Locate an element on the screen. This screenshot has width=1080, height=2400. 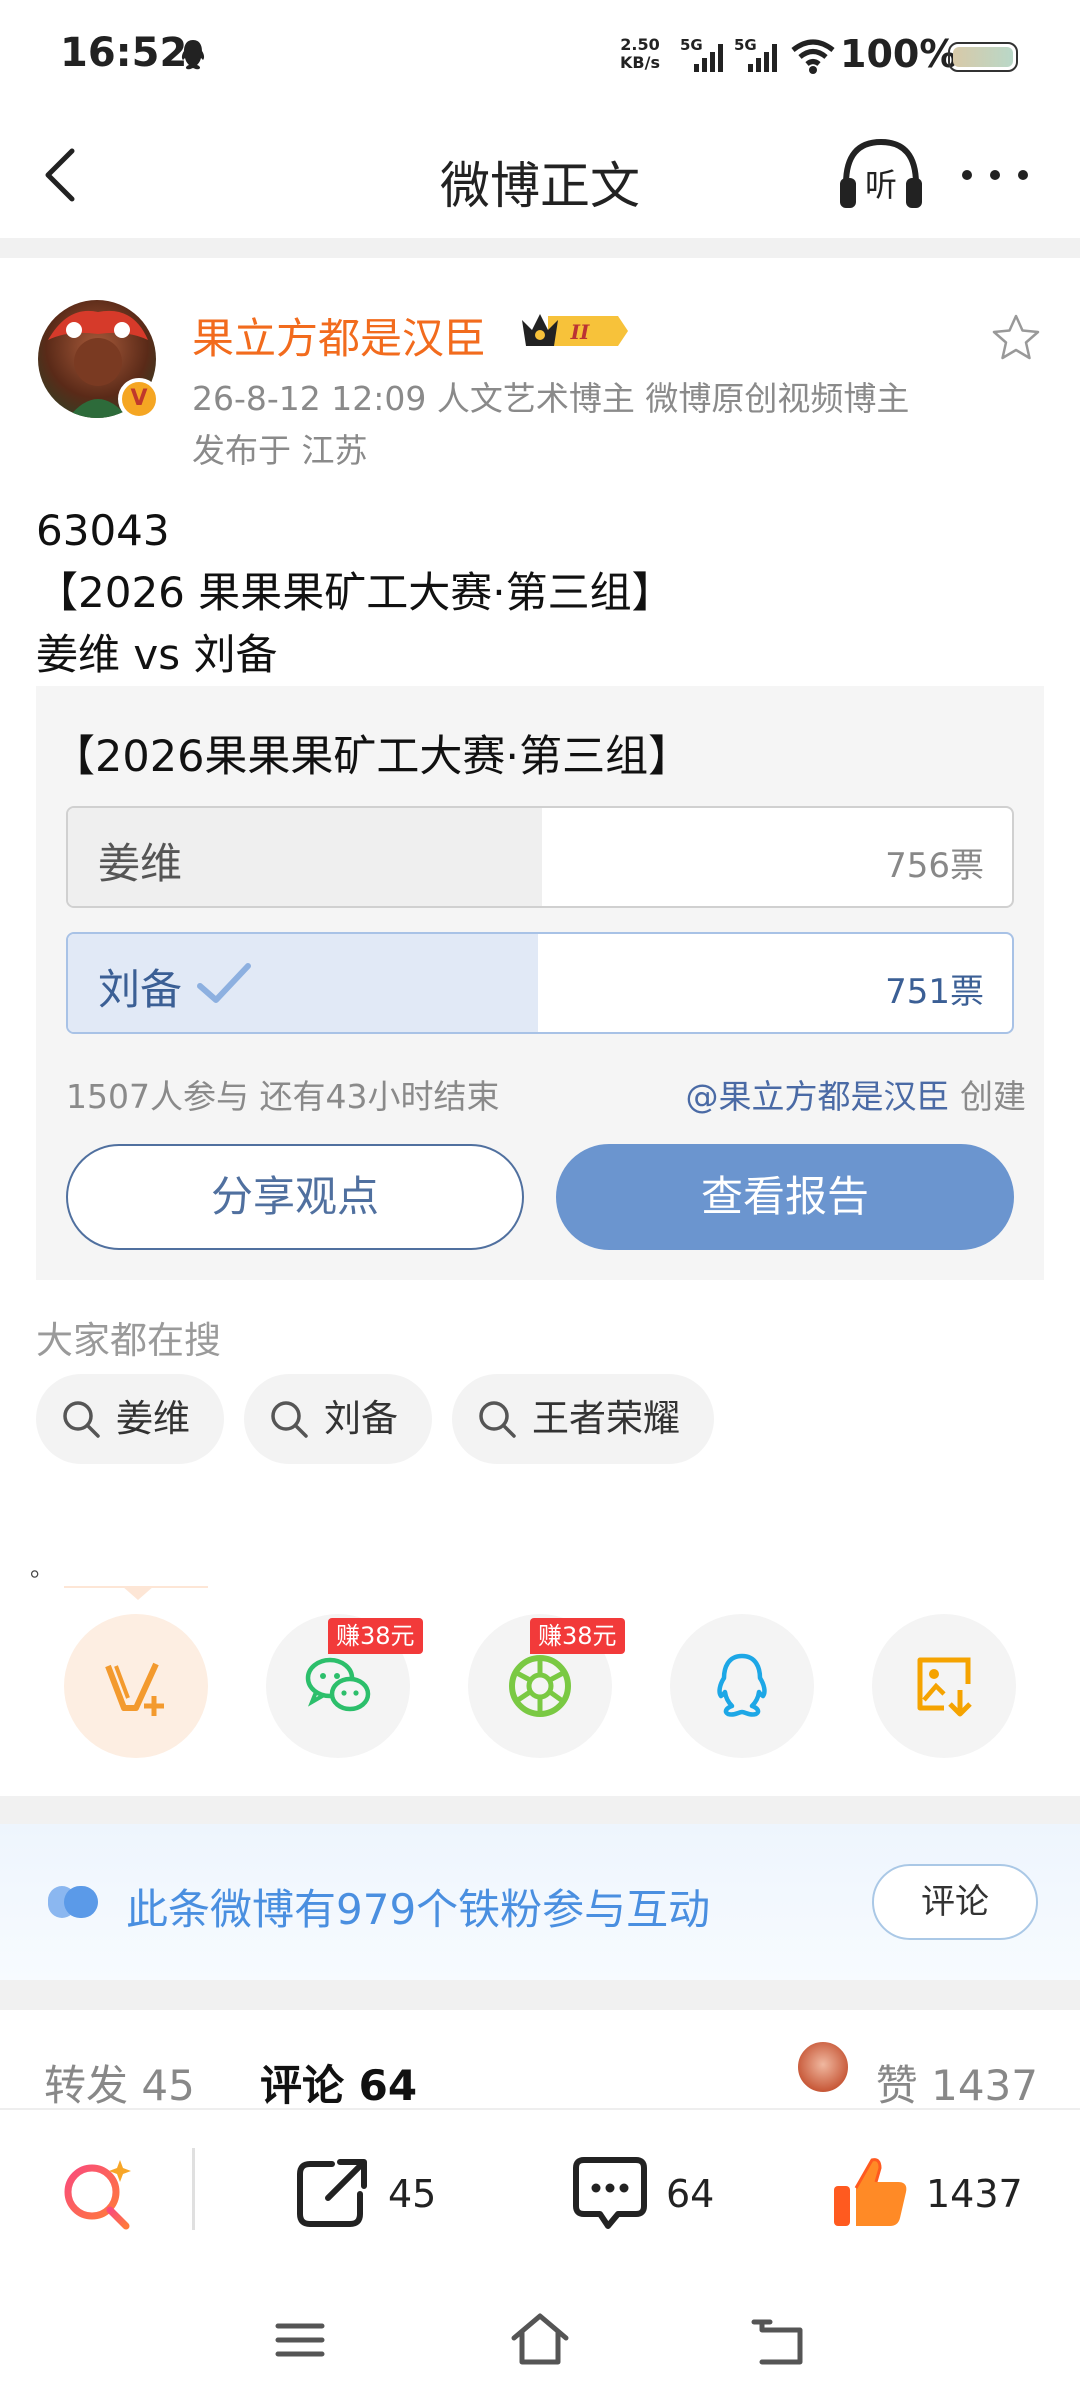
fans-icon is located at coordinates (73, 1902).